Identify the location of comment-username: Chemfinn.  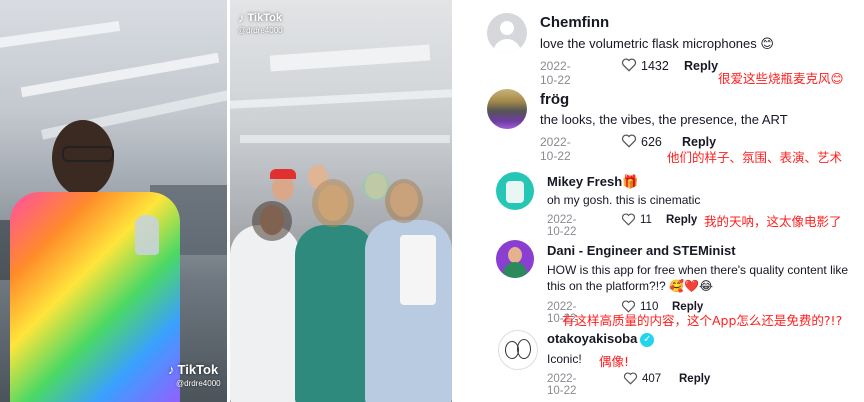
(574, 22).